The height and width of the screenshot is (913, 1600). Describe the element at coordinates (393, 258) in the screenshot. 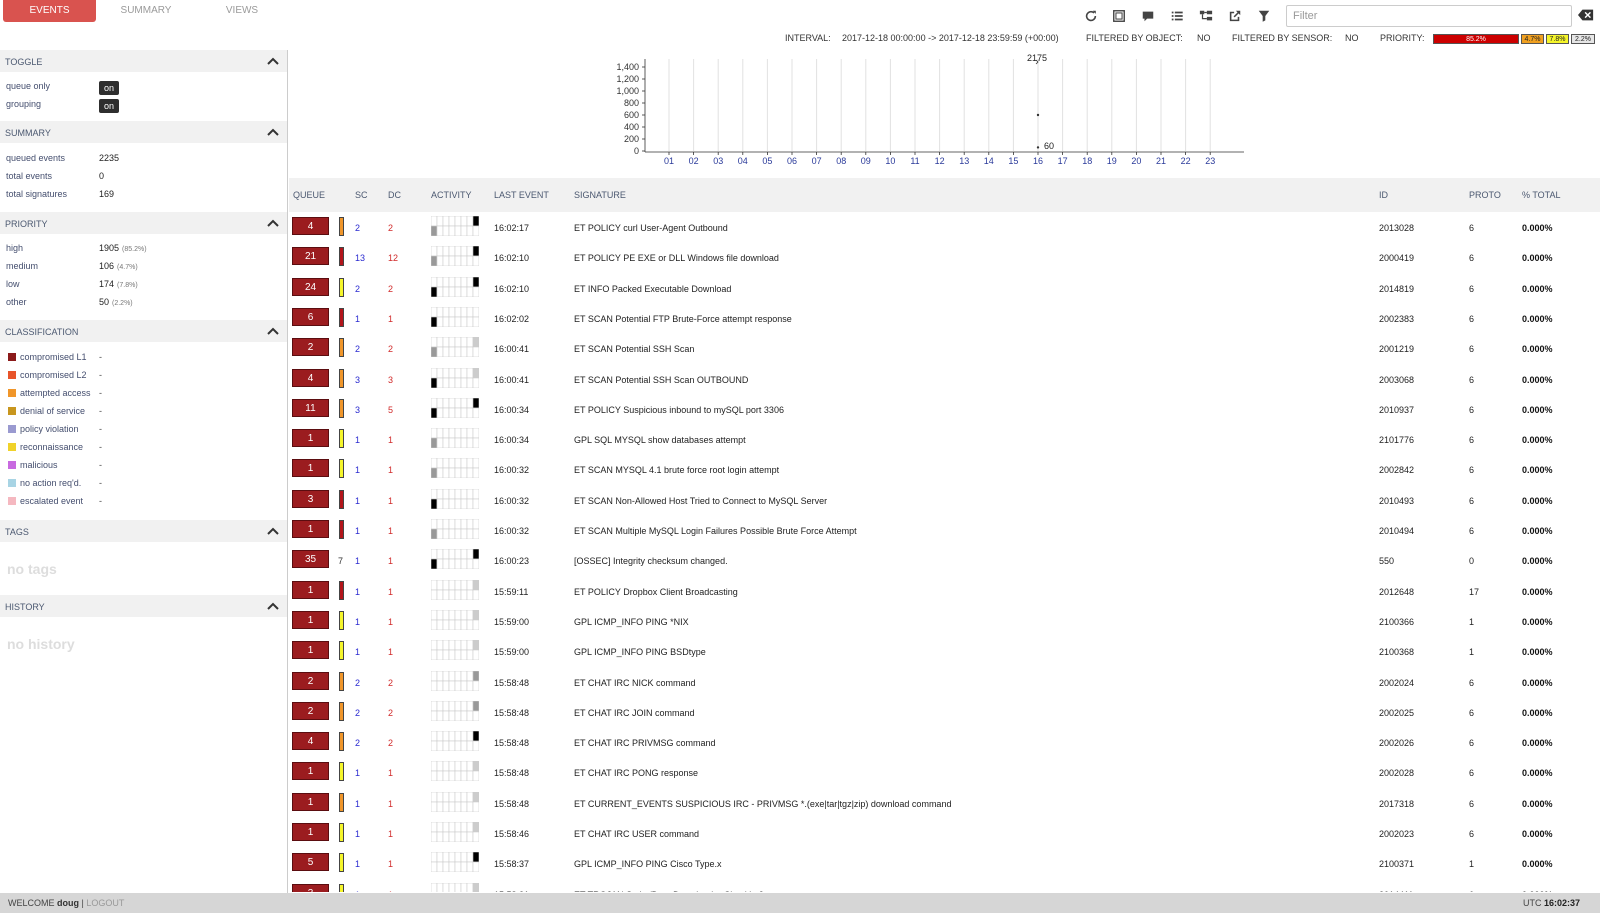

I see `destination-count: 12` at that location.